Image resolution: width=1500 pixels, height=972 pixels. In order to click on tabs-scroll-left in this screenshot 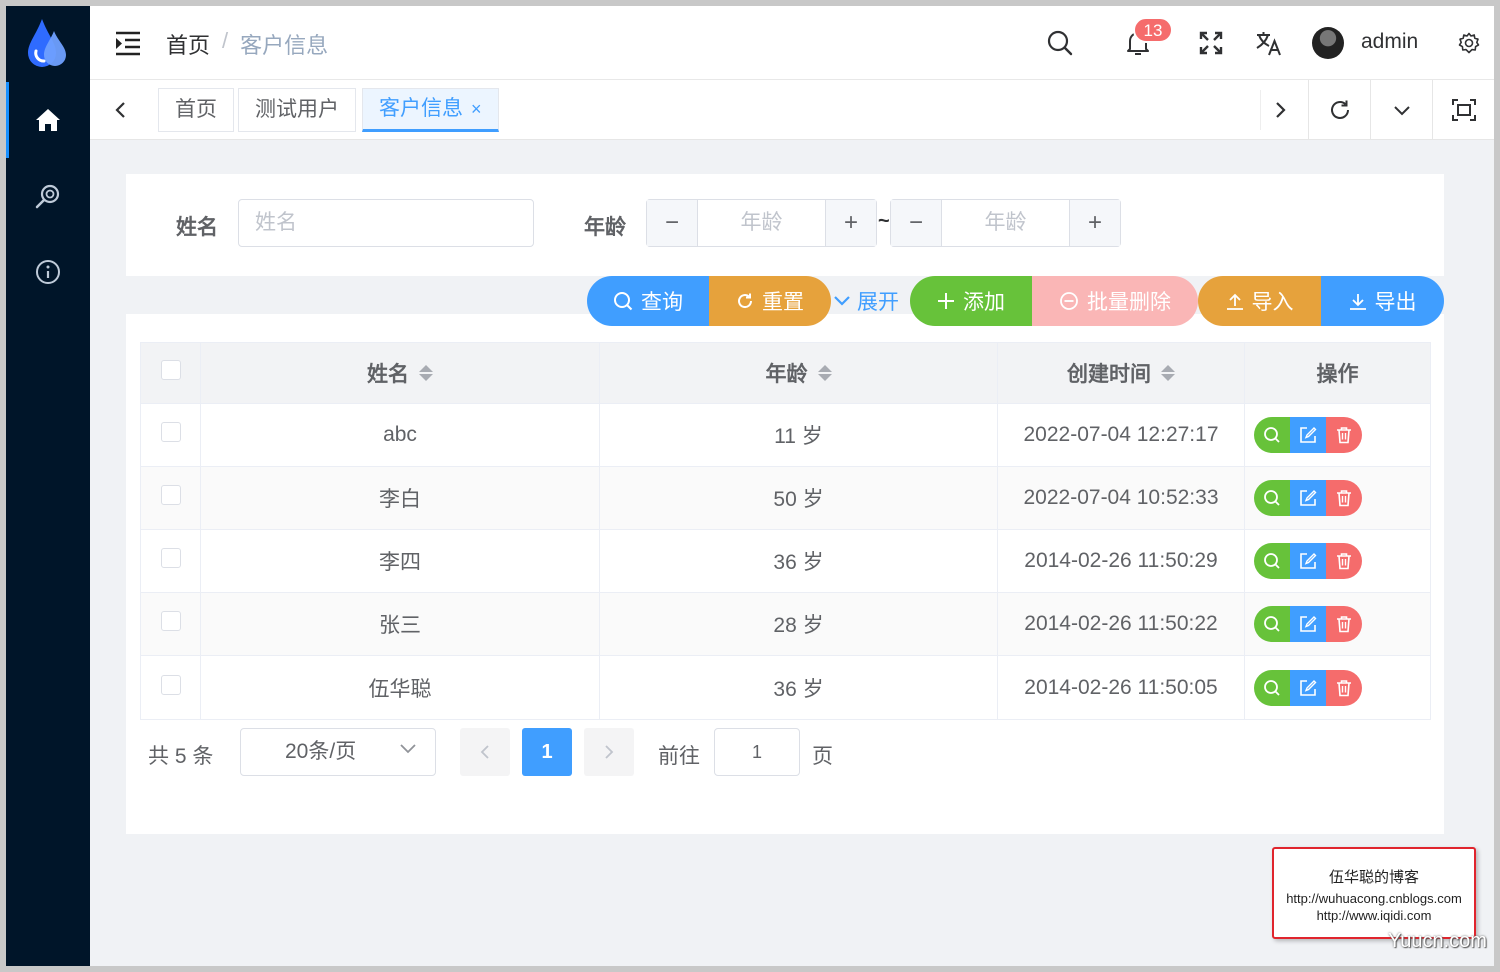, I will do `click(120, 110)`.